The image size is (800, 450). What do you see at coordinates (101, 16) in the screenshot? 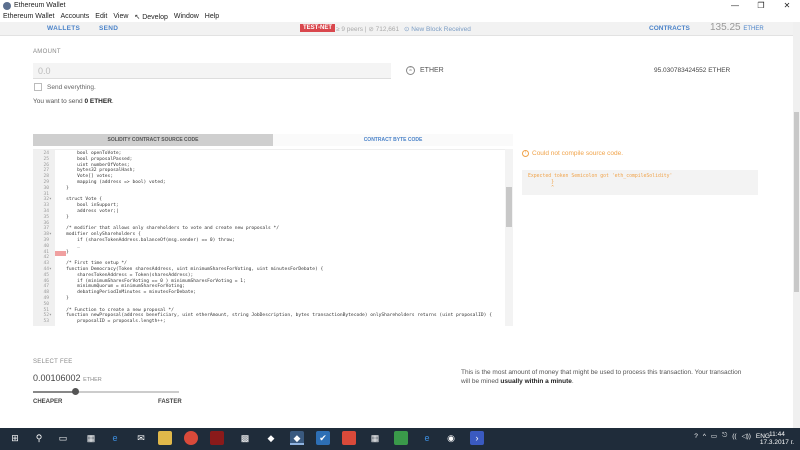
I see `menu-edit: Edit` at bounding box center [101, 16].